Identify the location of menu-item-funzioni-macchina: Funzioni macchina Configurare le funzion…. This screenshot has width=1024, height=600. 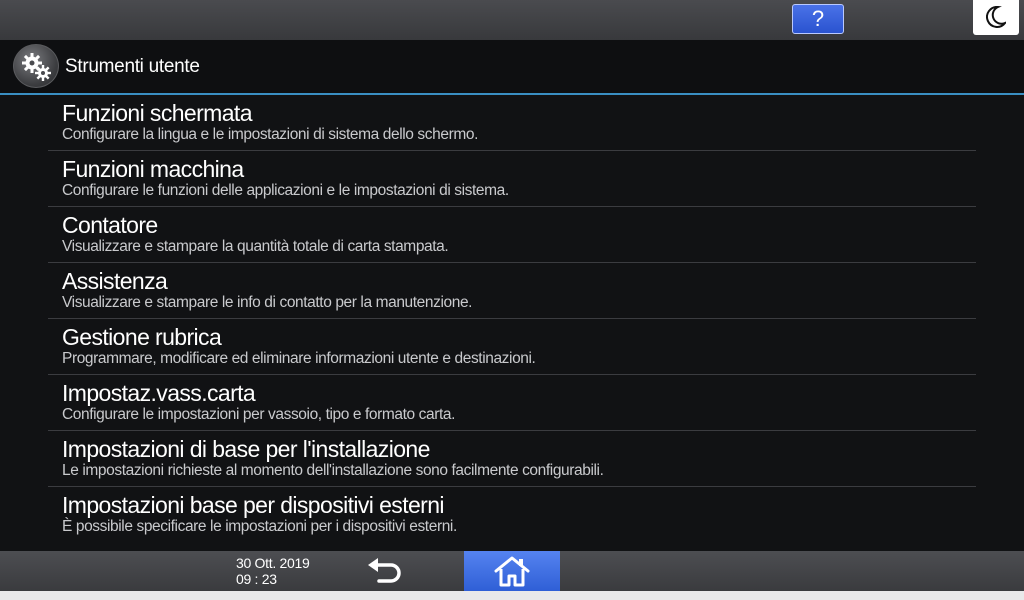
(512, 179).